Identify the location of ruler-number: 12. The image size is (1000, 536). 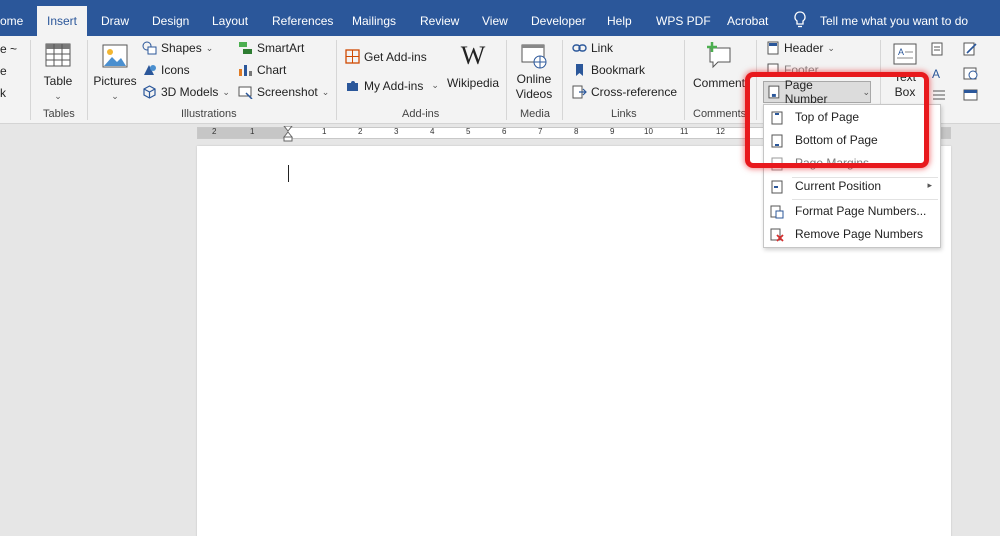
(720, 131).